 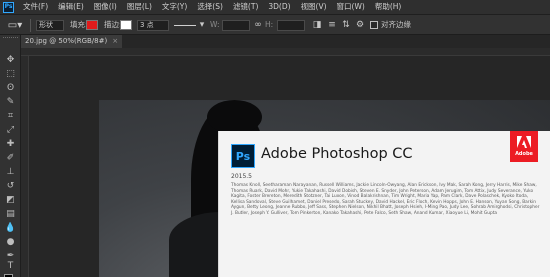 What do you see at coordinates (337, 154) in the screenshot?
I see `splash-title: Adobe Photoshop CC` at bounding box center [337, 154].